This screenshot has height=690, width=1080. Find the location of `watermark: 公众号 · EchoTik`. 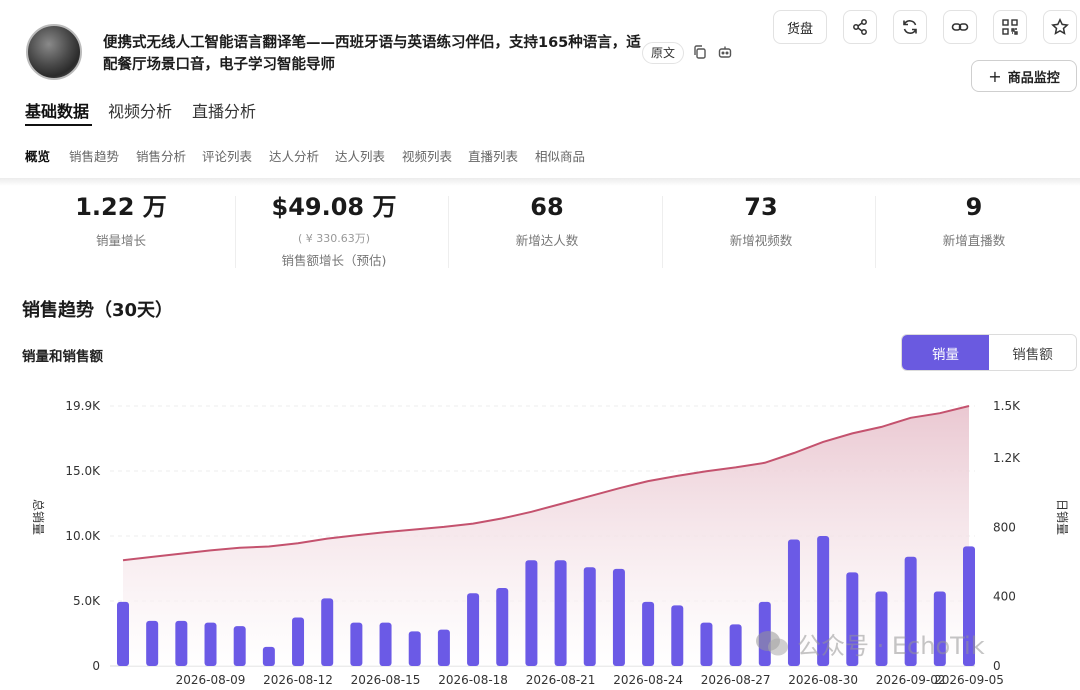

watermark: 公众号 · EchoTik is located at coordinates (870, 643).